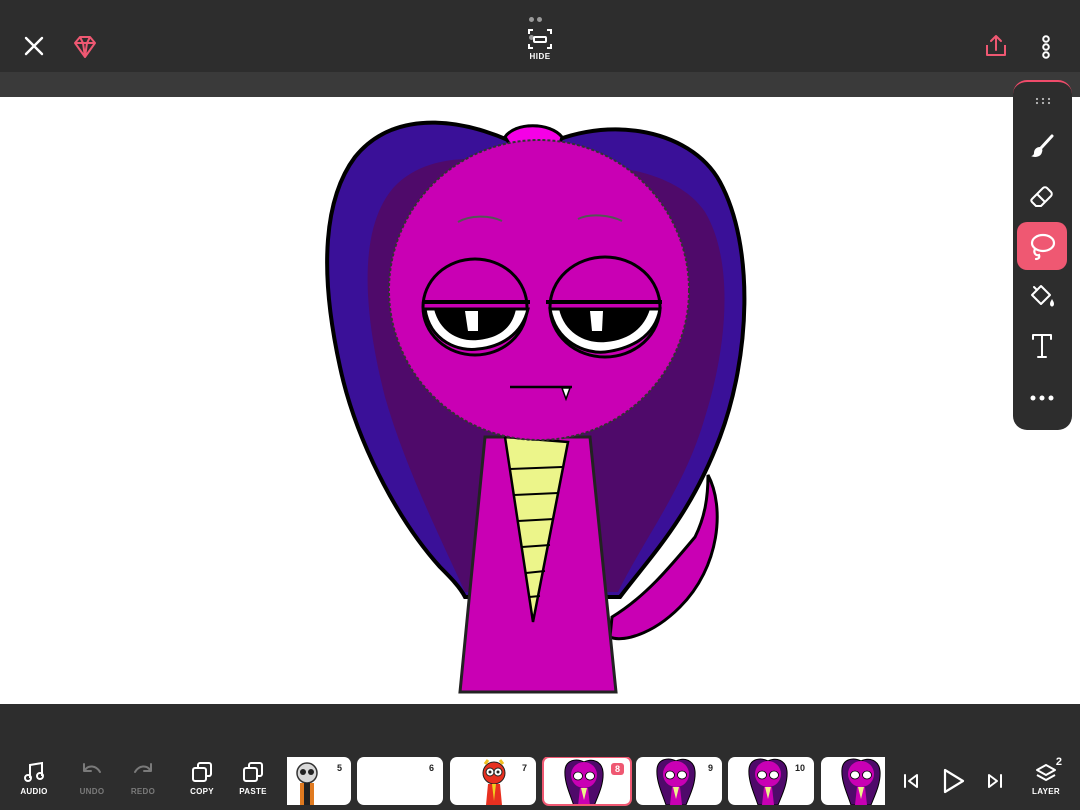  Describe the element at coordinates (143, 791) in the screenshot. I see `redo-label: REDO` at that location.